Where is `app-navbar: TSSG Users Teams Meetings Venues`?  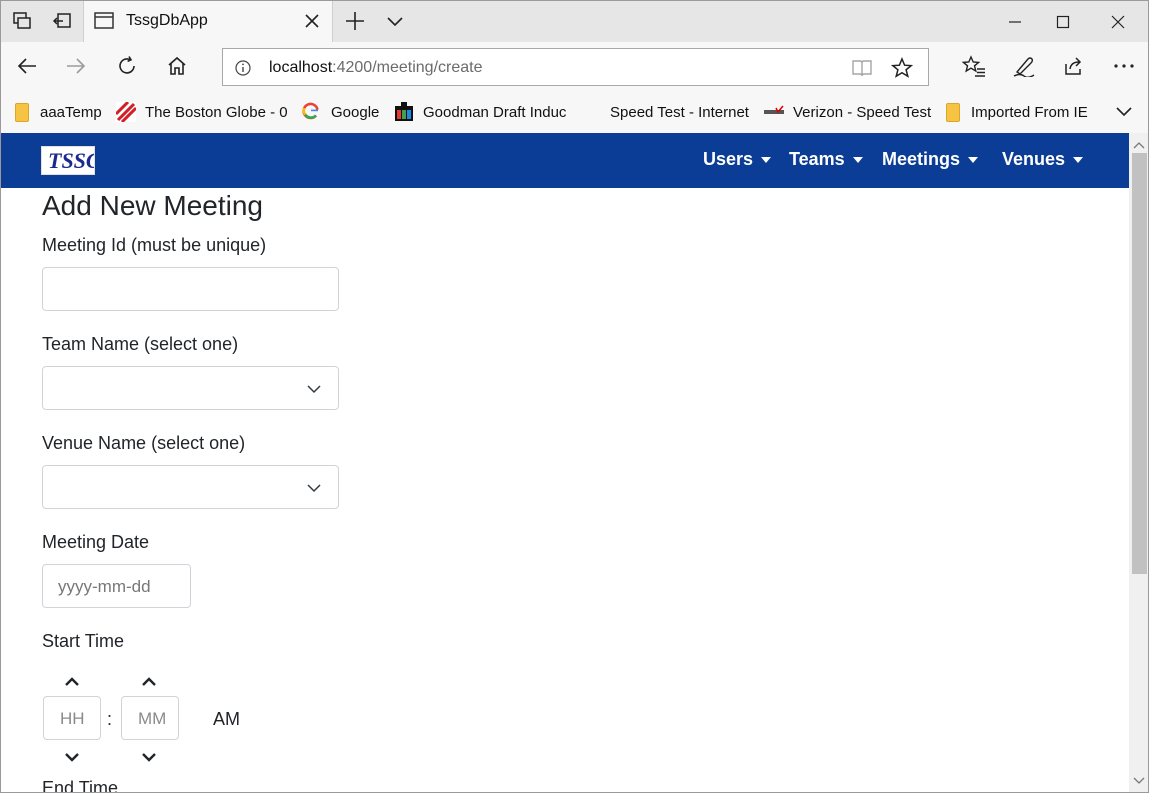
app-navbar: TSSG Users Teams Meetings Venues is located at coordinates (565, 160).